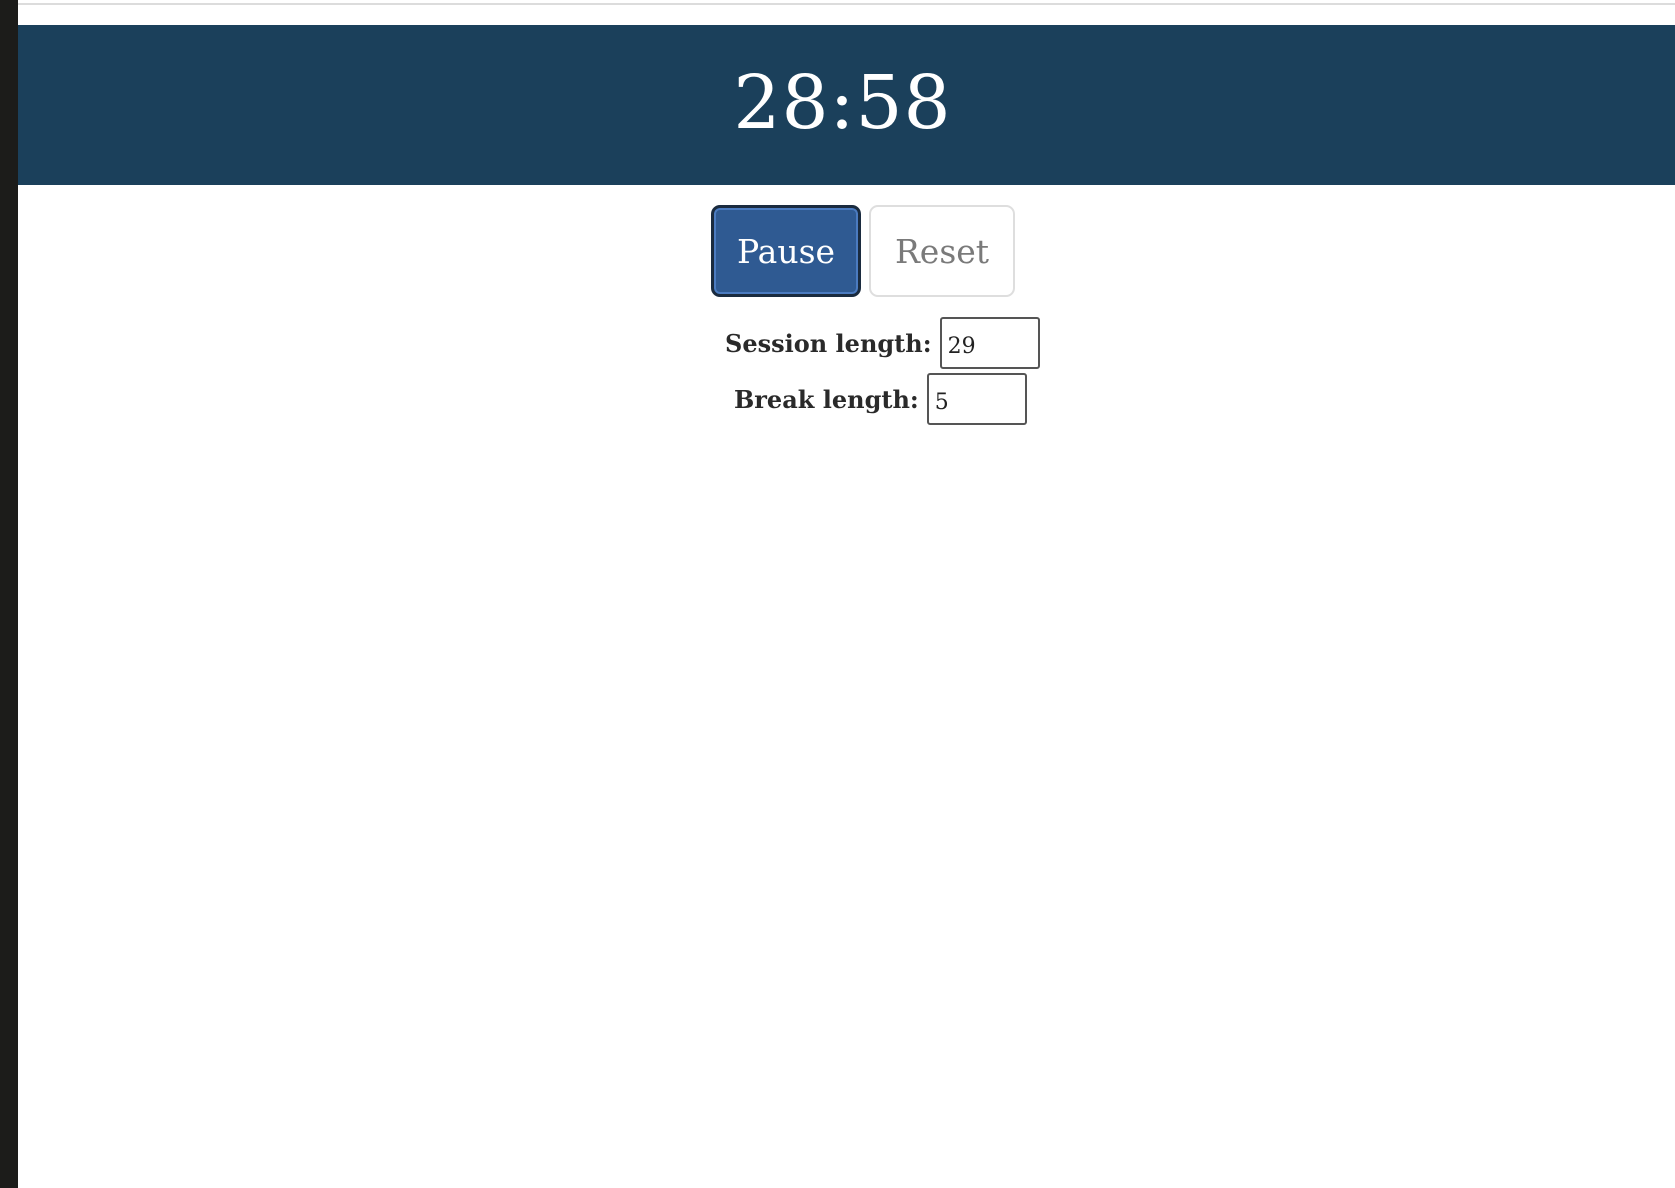  Describe the element at coordinates (976, 399) in the screenshot. I see `break-length-input` at that location.